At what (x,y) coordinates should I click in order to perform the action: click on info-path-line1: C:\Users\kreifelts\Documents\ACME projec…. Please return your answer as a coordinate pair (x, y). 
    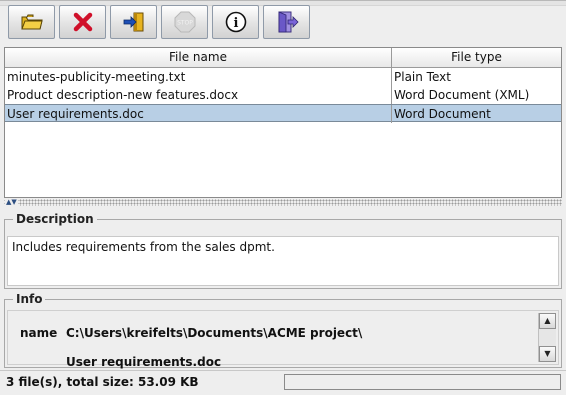
    Looking at the image, I should click on (214, 333).